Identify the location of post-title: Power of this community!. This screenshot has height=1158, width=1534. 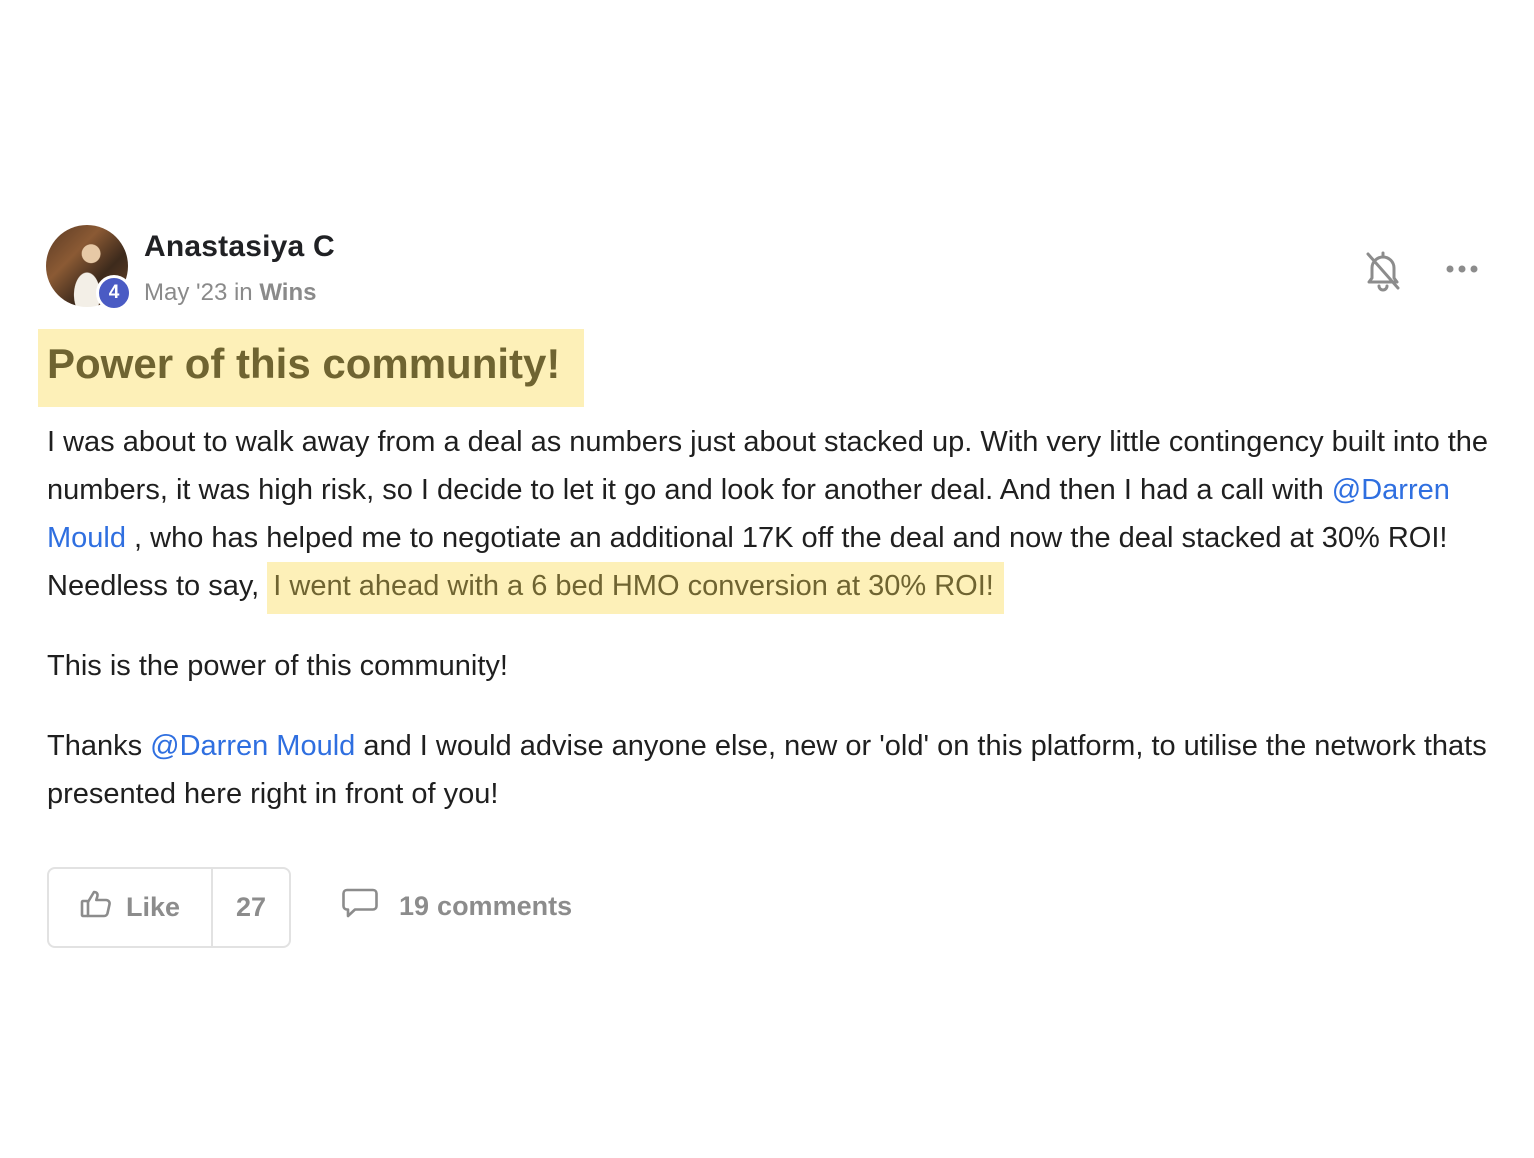
(303, 364).